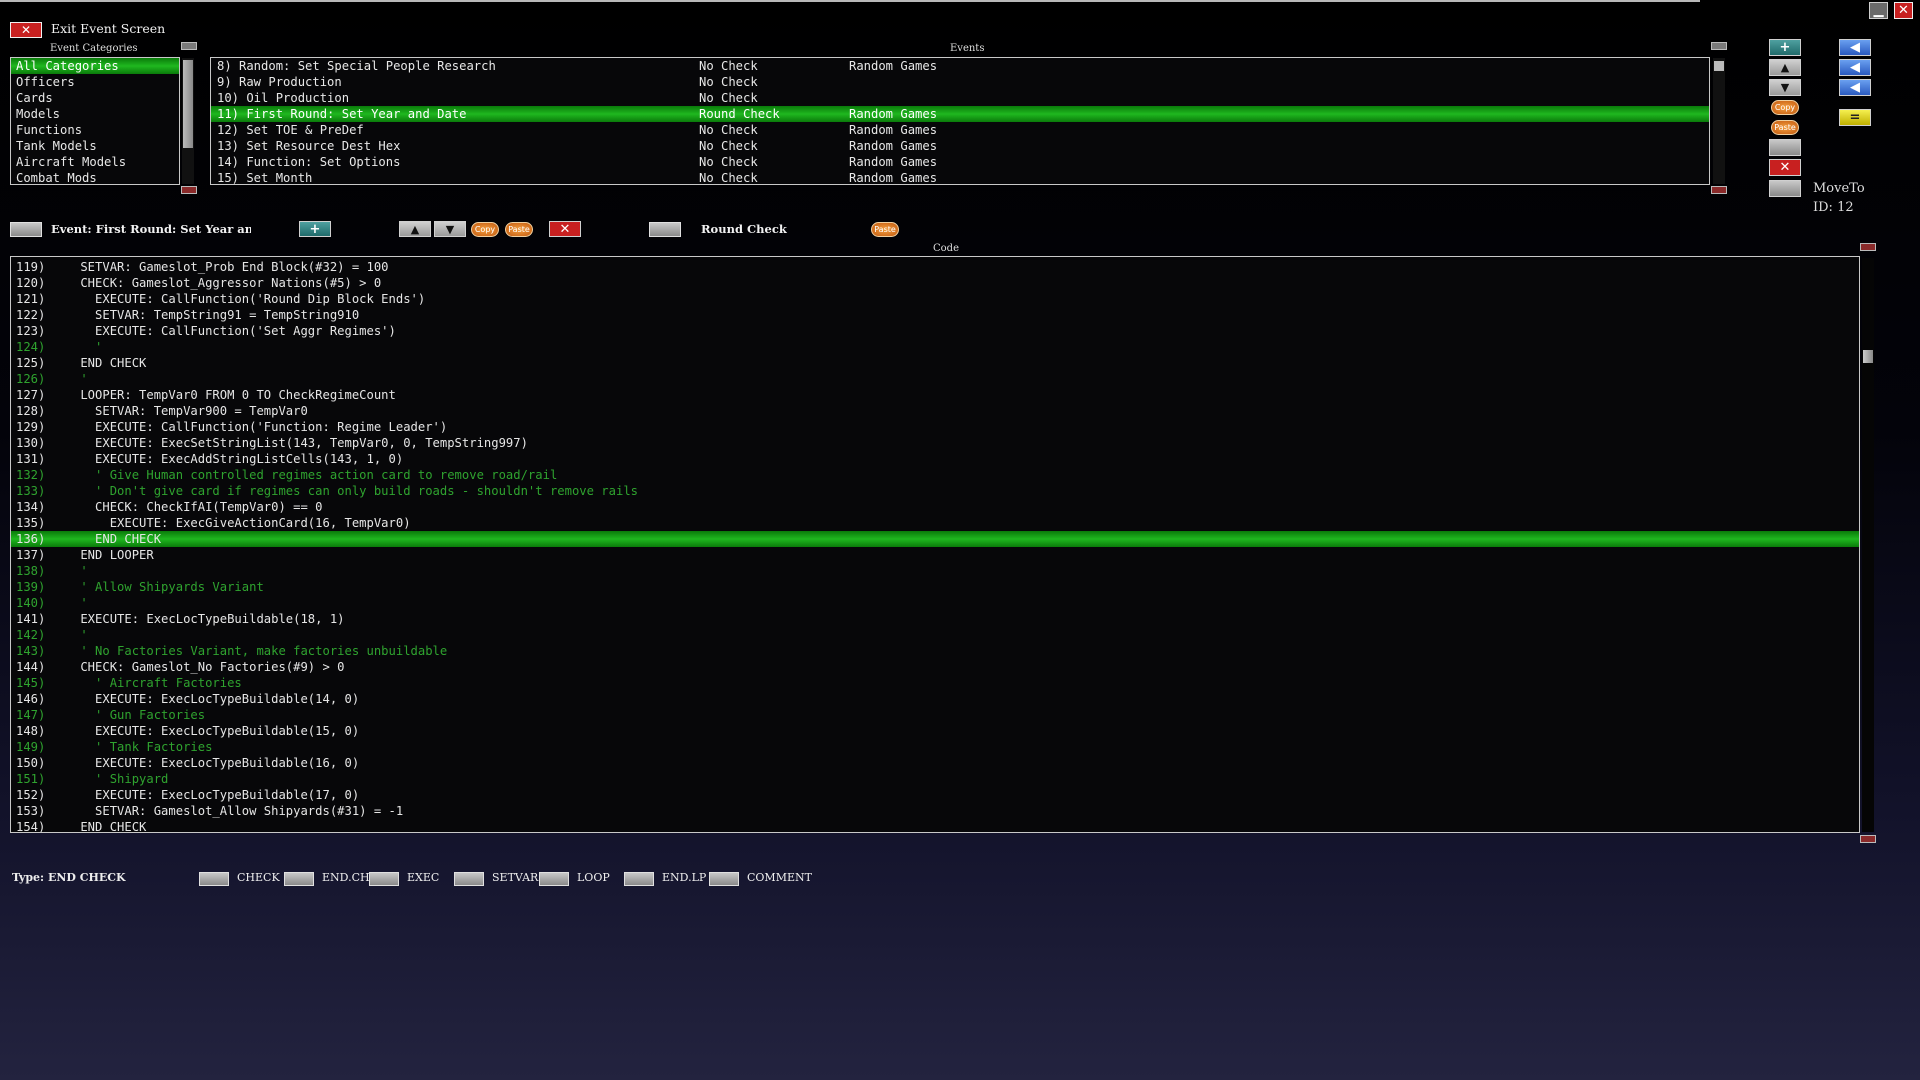 Image resolution: width=1920 pixels, height=1080 pixels. I want to click on code-line: 136) END CHECK, so click(935, 539).